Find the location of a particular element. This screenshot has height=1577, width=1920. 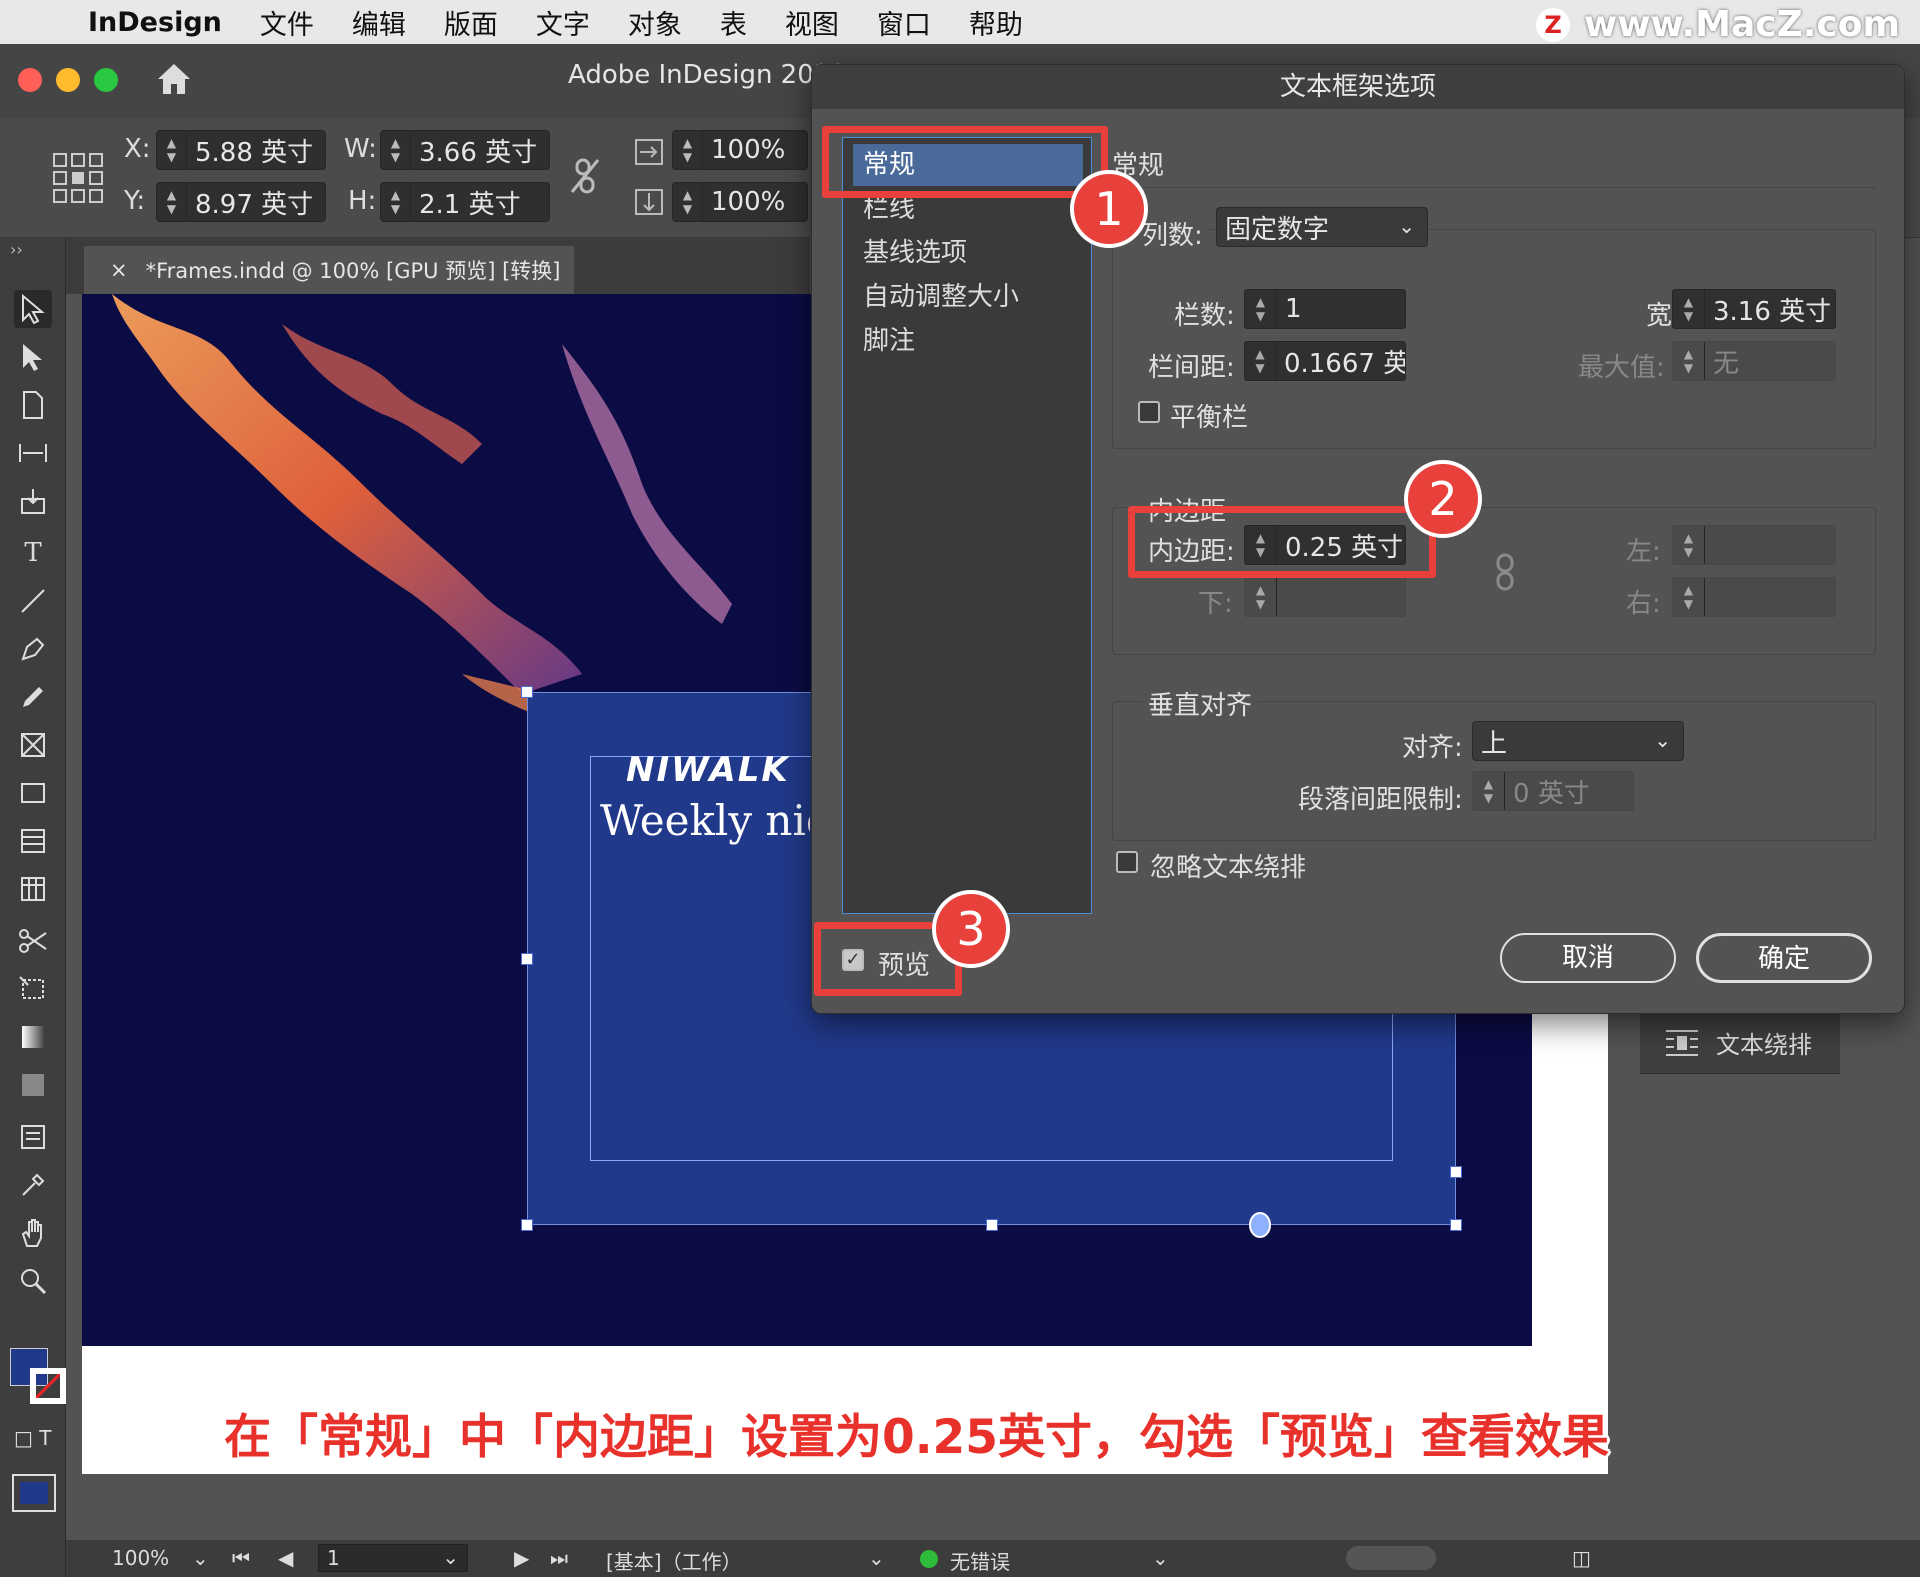

frame-handle-bottom-left is located at coordinates (527, 1225).